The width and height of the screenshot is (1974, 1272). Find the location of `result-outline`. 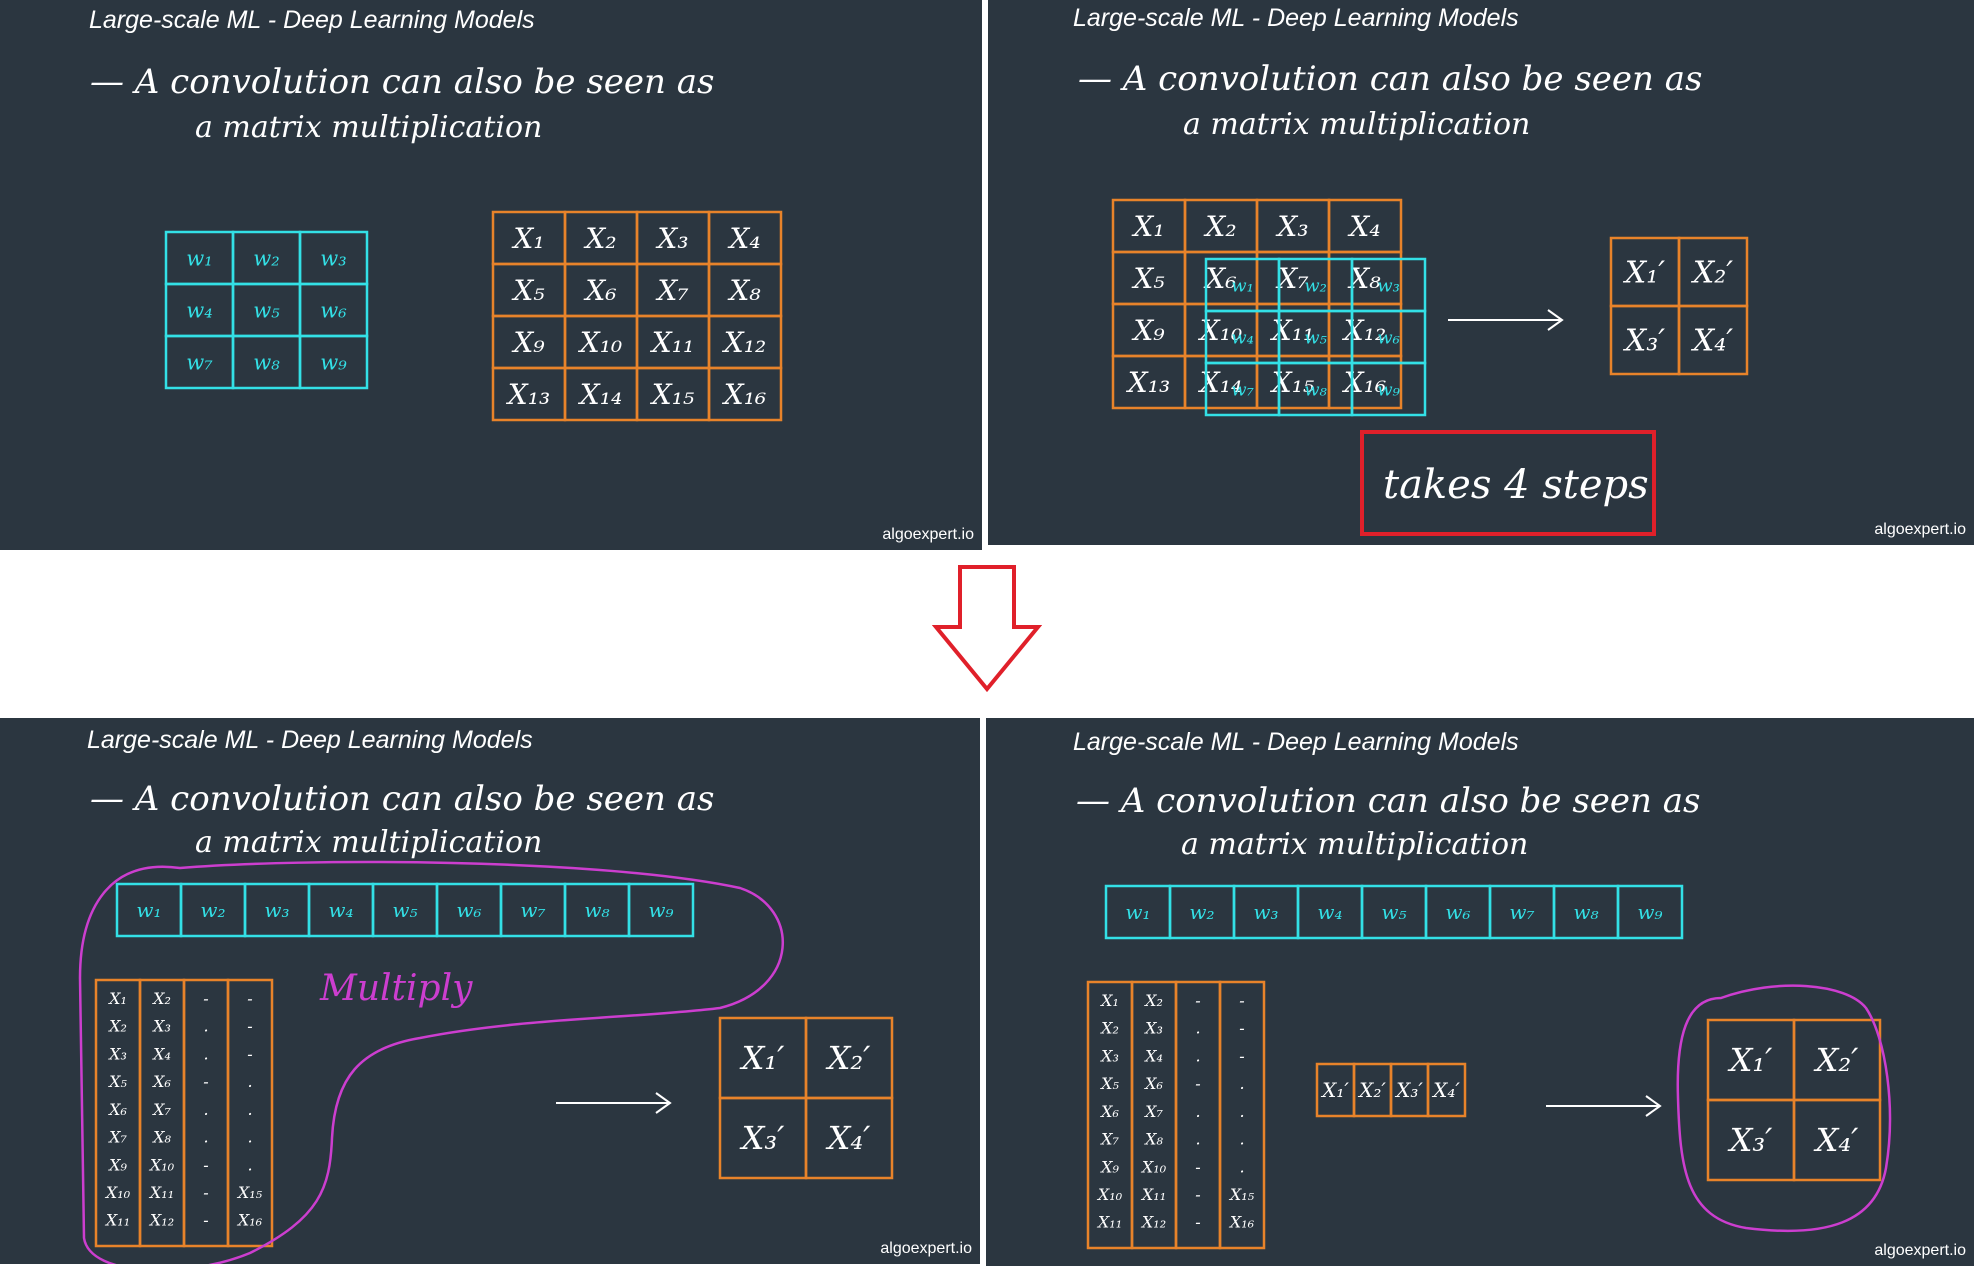

result-outline is located at coordinates (1784, 1108).